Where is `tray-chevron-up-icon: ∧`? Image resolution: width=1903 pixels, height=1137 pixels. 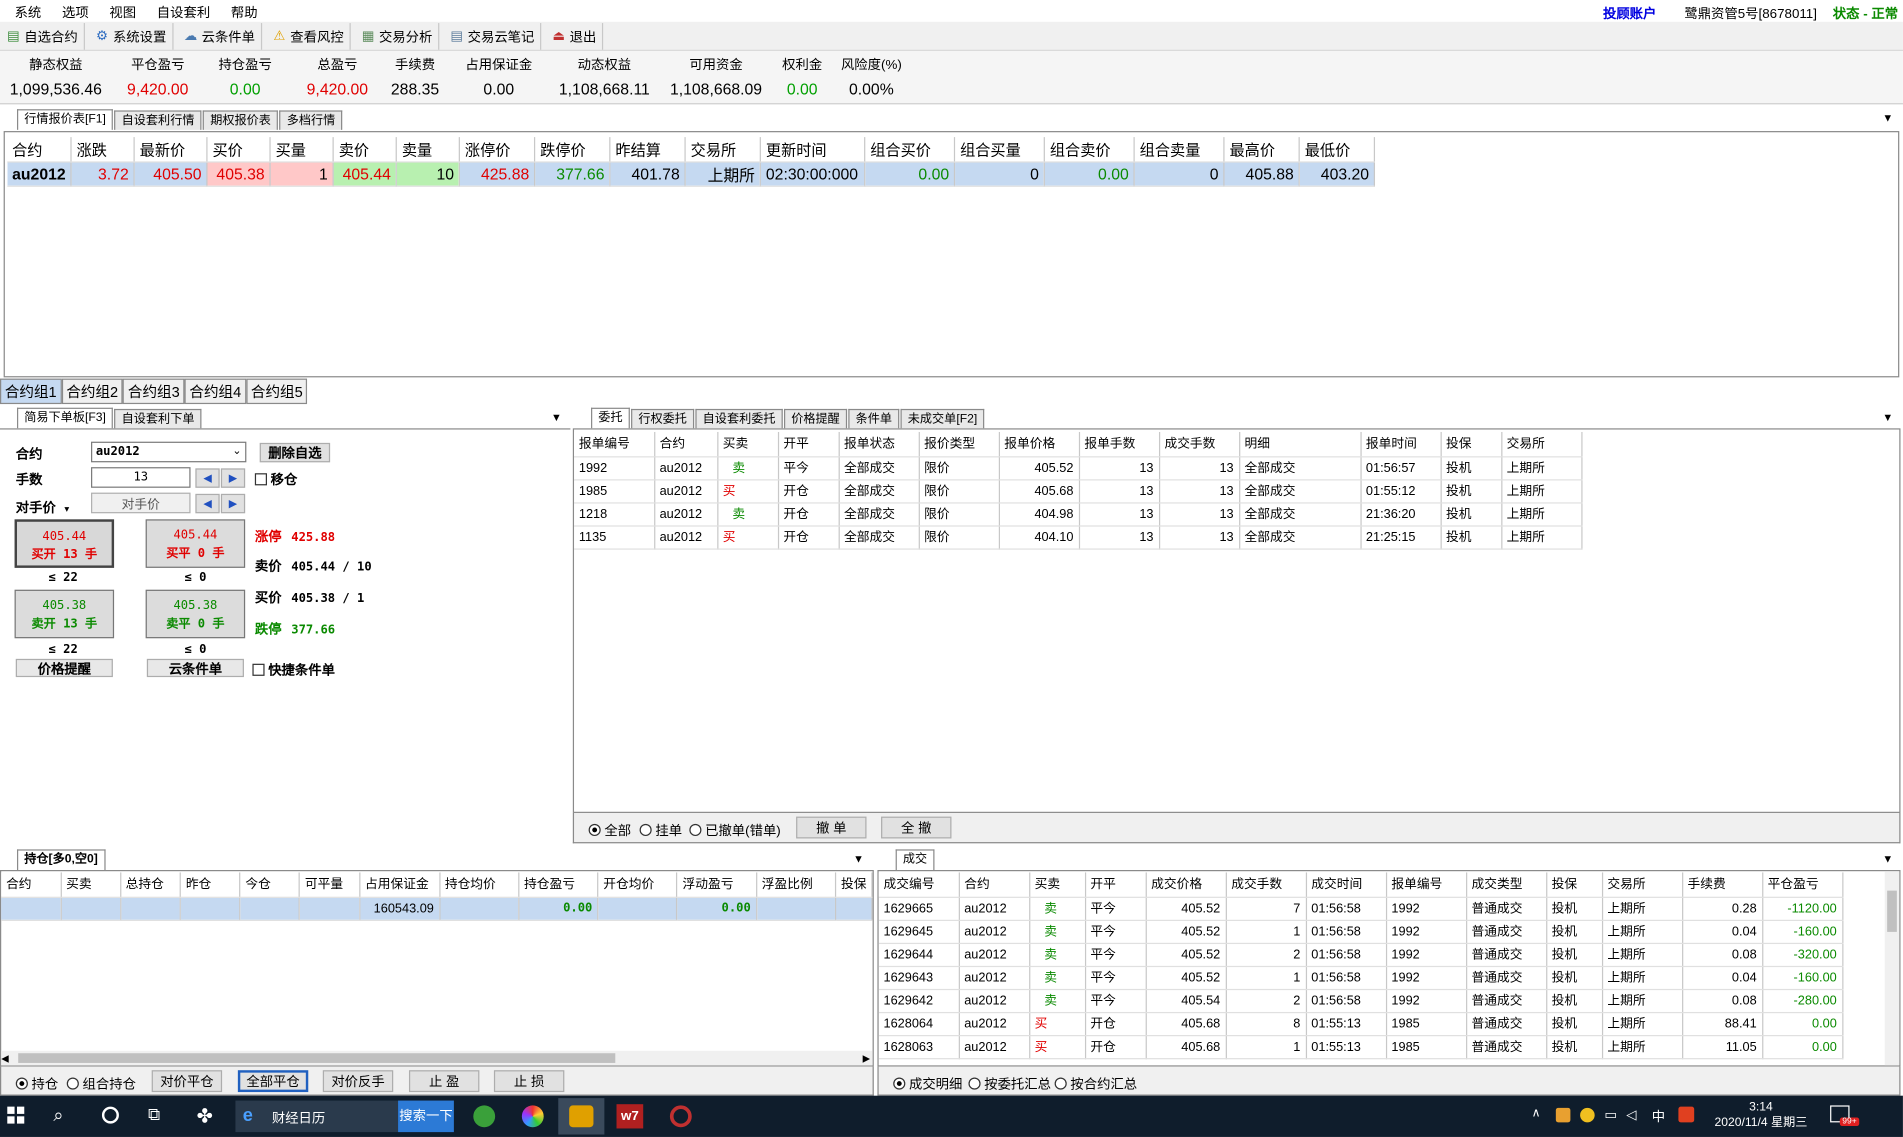 tray-chevron-up-icon: ∧ is located at coordinates (1536, 1113).